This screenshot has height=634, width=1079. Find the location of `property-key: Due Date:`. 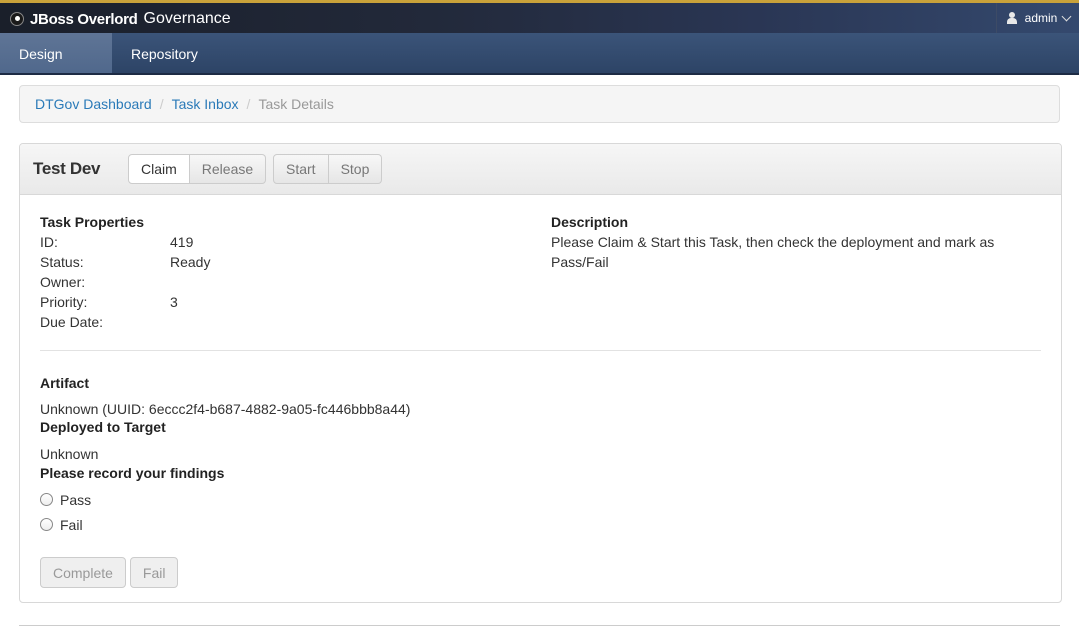

property-key: Due Date: is located at coordinates (72, 322).